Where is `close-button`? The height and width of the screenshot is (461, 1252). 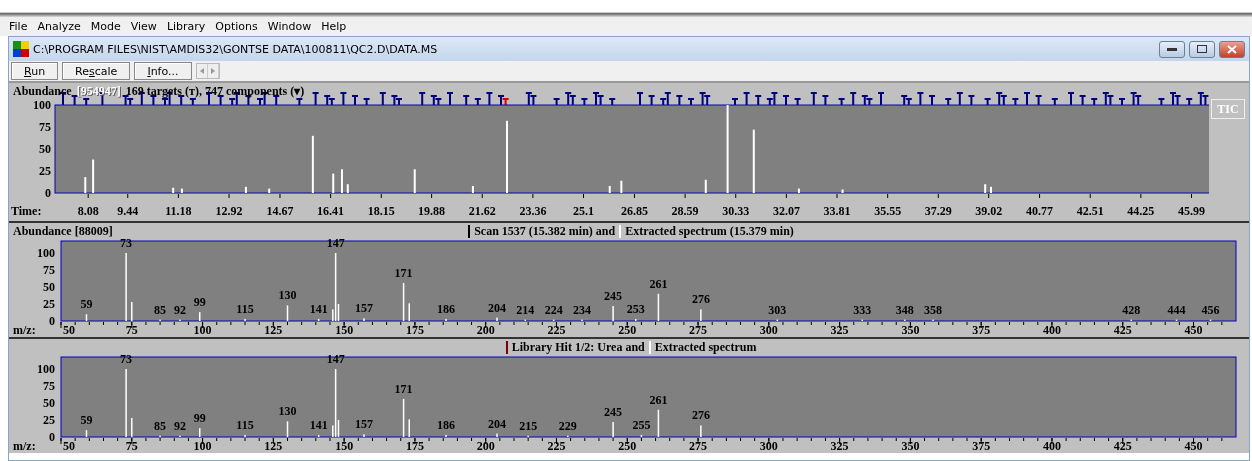 close-button is located at coordinates (1232, 49).